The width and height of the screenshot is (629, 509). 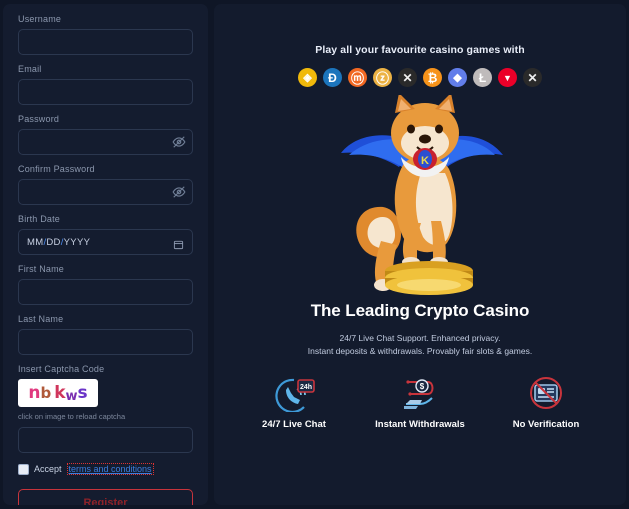 I want to click on register-button: Register, so click(x=105, y=497).